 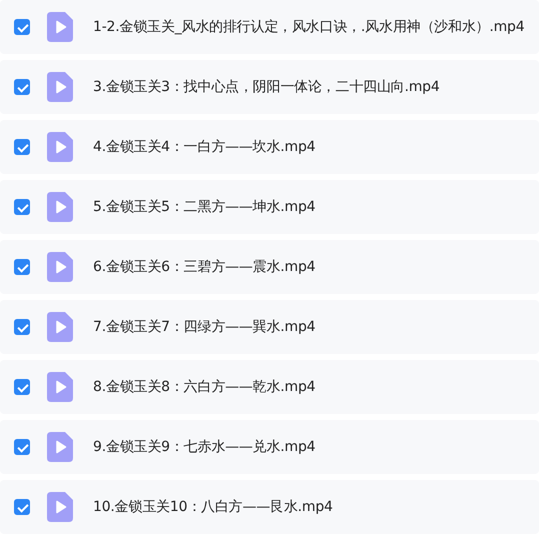 I want to click on file-name: 5.金锁玉关5：二黑方——坤水.mp4, so click(x=204, y=207).